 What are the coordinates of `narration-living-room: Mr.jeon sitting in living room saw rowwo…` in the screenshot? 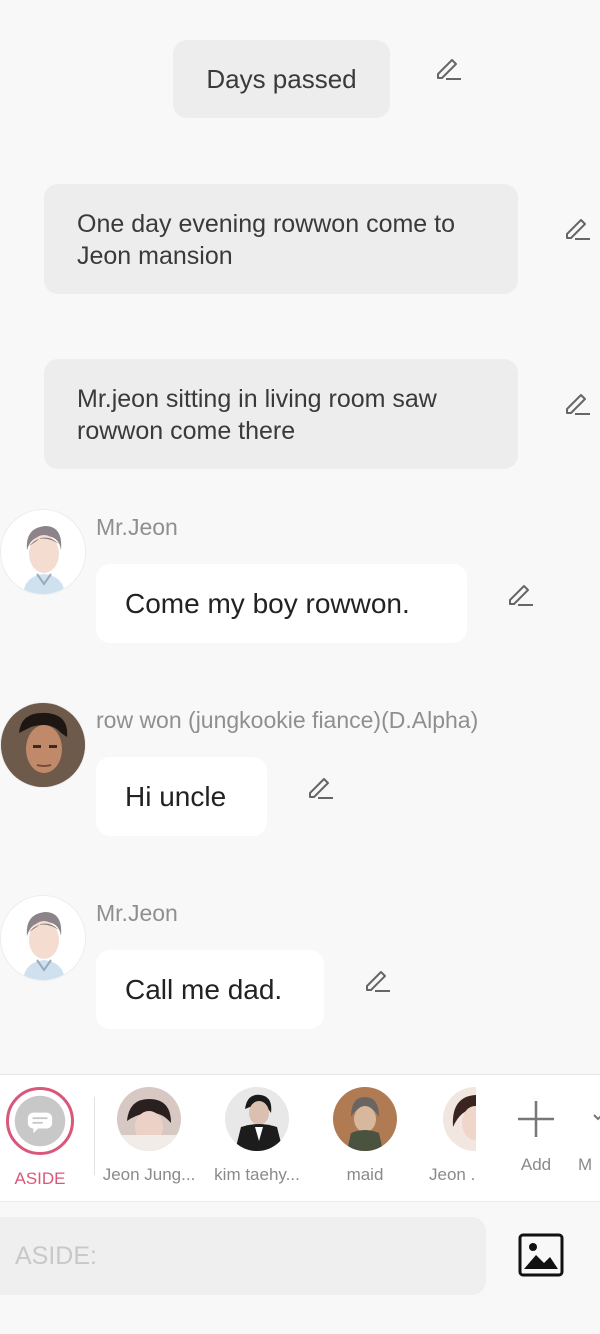 It's located at (281, 414).